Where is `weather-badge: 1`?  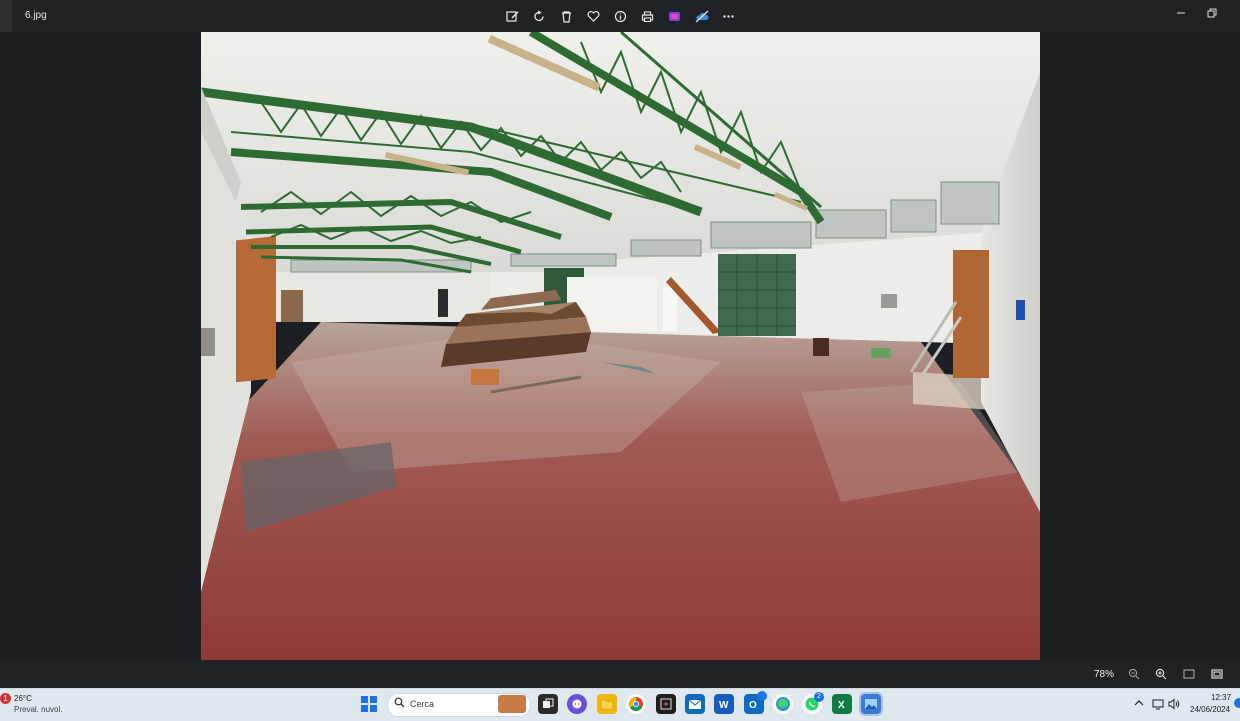 weather-badge: 1 is located at coordinates (5, 698).